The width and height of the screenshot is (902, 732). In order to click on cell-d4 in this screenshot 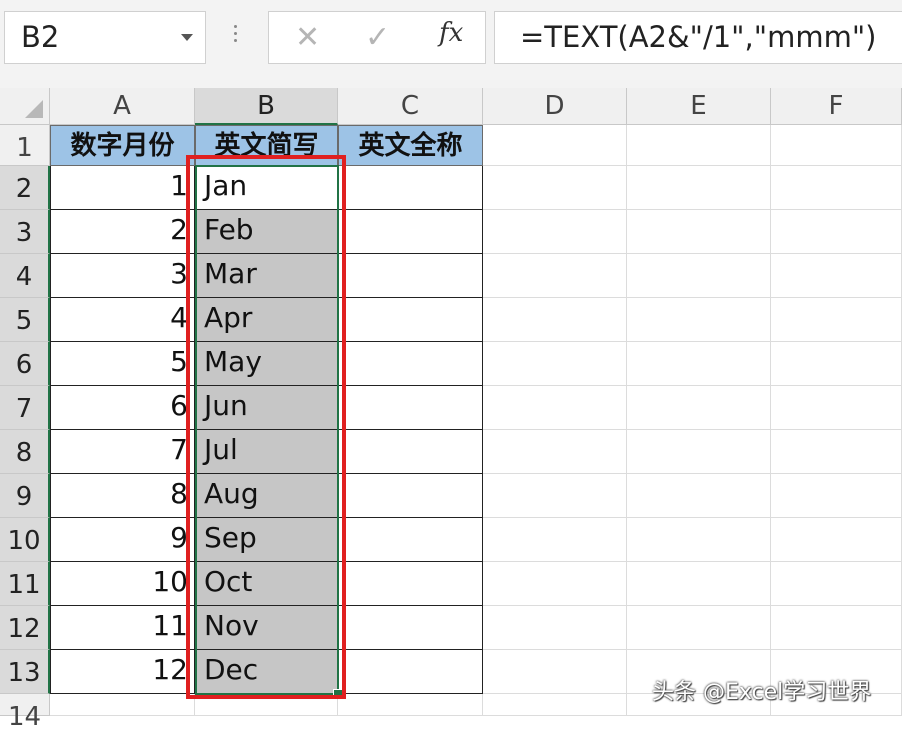, I will do `click(555, 276)`.